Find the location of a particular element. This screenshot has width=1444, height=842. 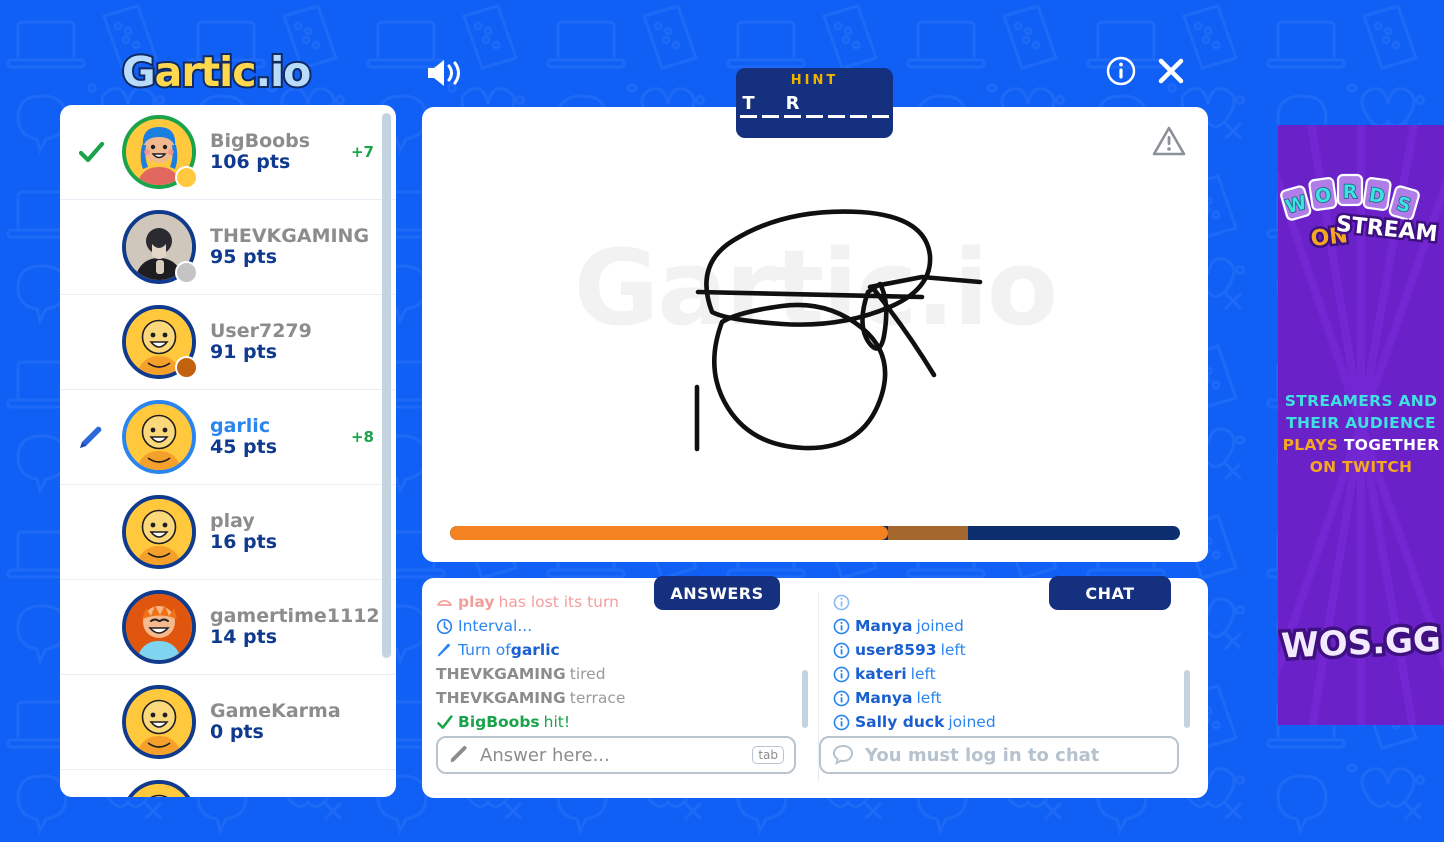

sound-toggle-button is located at coordinates (444, 73).